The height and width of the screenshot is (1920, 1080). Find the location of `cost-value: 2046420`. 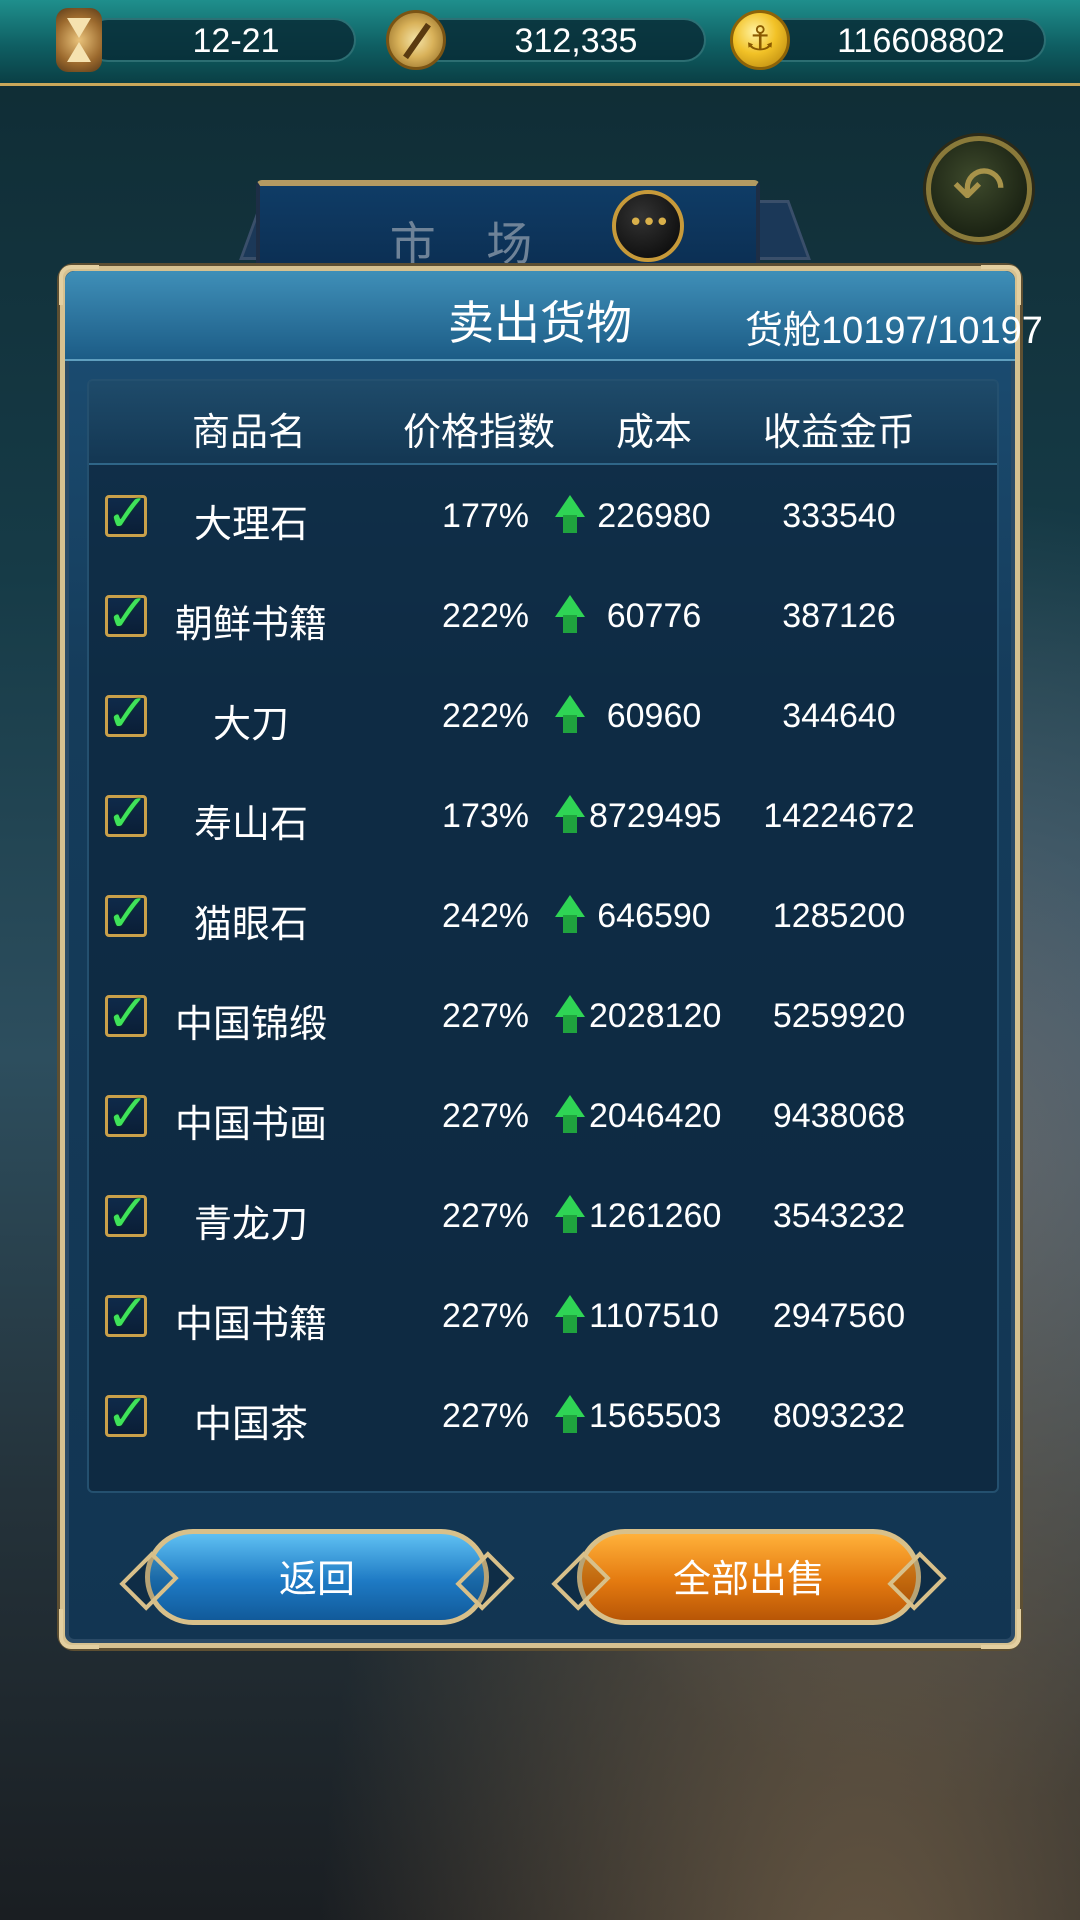

cost-value: 2046420 is located at coordinates (655, 1116).